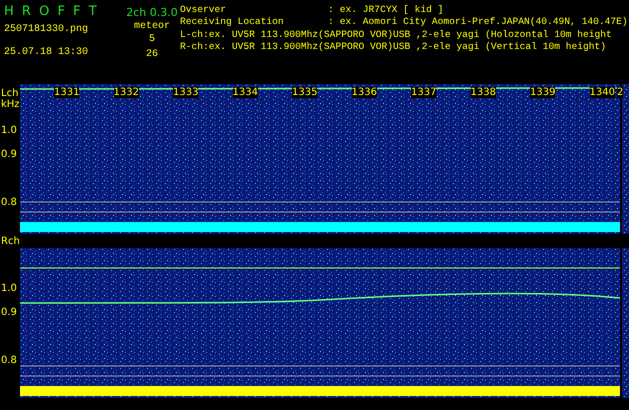  I want to click on meteor-label: meteor, so click(152, 26).